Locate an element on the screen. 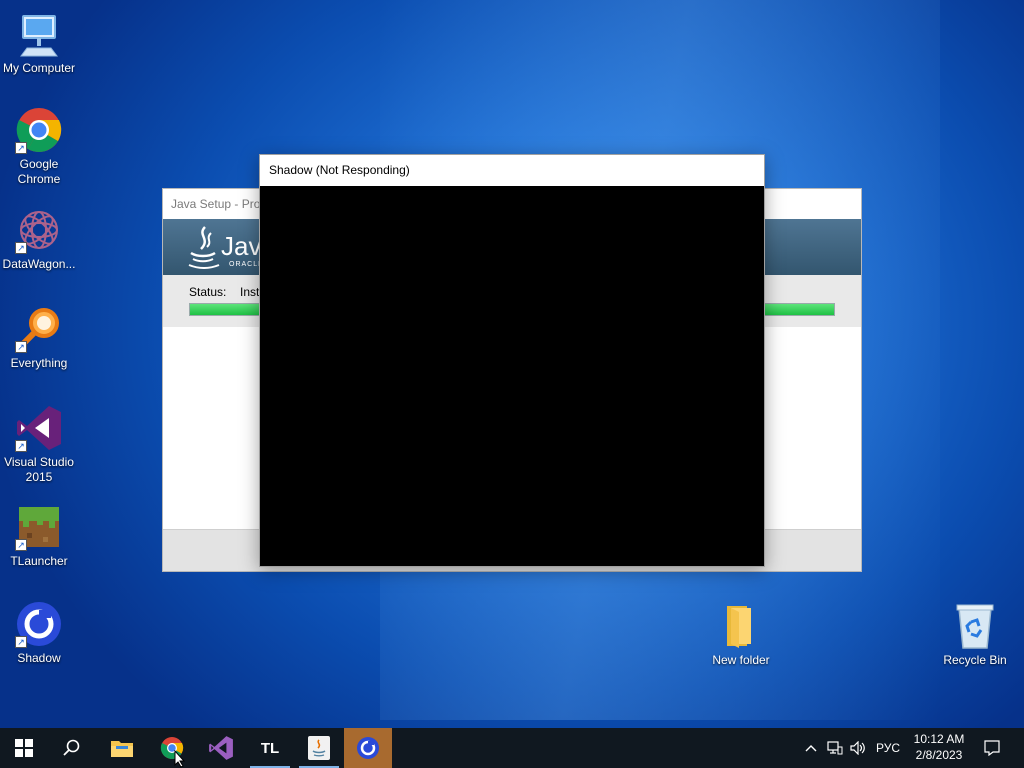 This screenshot has width=1024, height=768. speaker-icon is located at coordinates (857, 748).